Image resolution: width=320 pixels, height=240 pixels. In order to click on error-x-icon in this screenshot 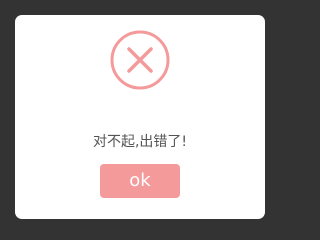, I will do `click(140, 60)`.